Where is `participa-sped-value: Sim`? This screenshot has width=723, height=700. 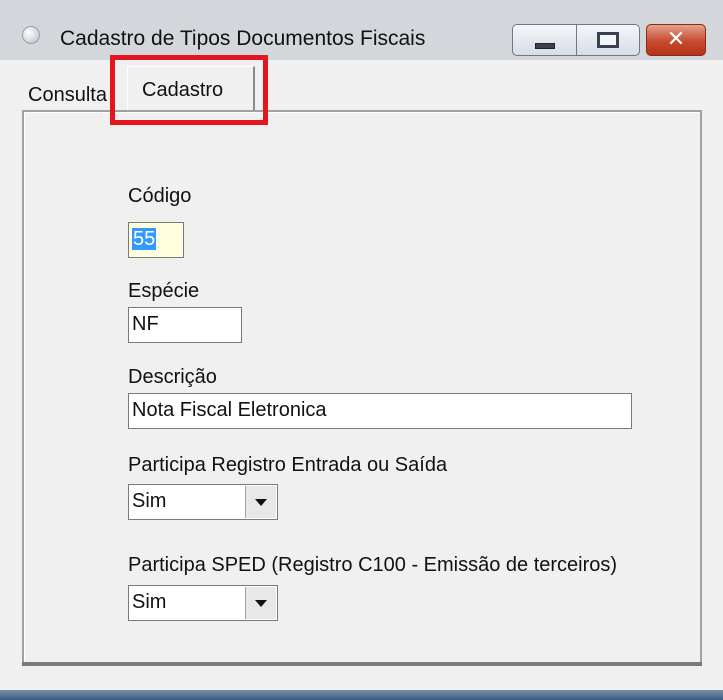 participa-sped-value: Sim is located at coordinates (149, 602).